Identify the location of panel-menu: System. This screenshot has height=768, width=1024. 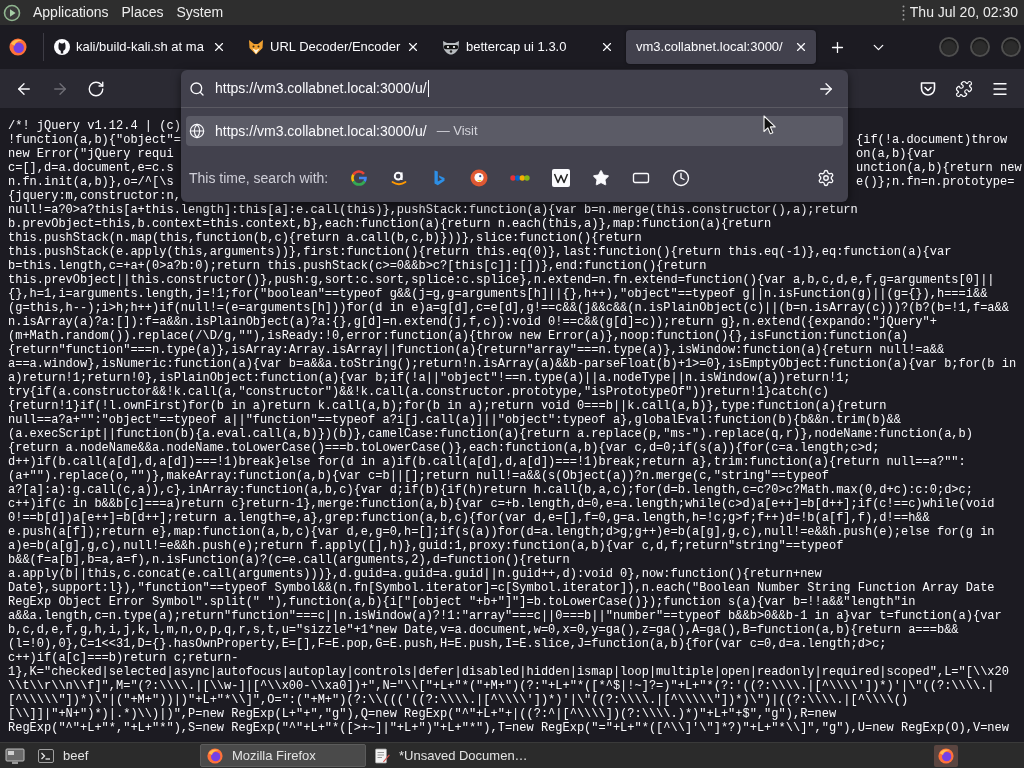
(200, 12).